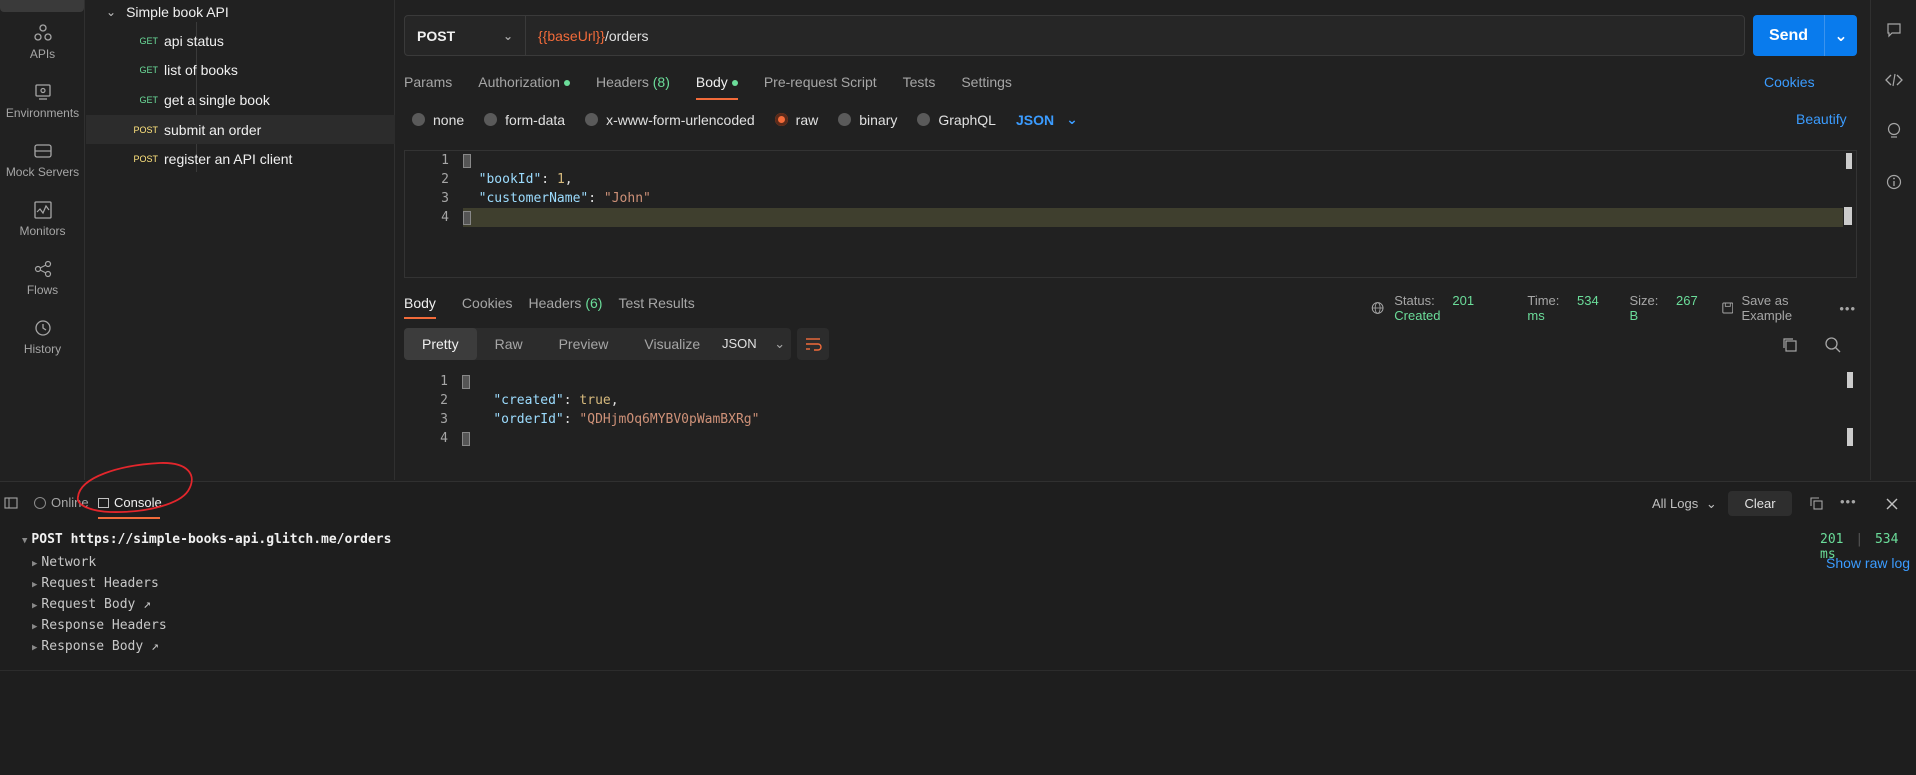  Describe the element at coordinates (1894, 182) in the screenshot. I see `info-icon` at that location.